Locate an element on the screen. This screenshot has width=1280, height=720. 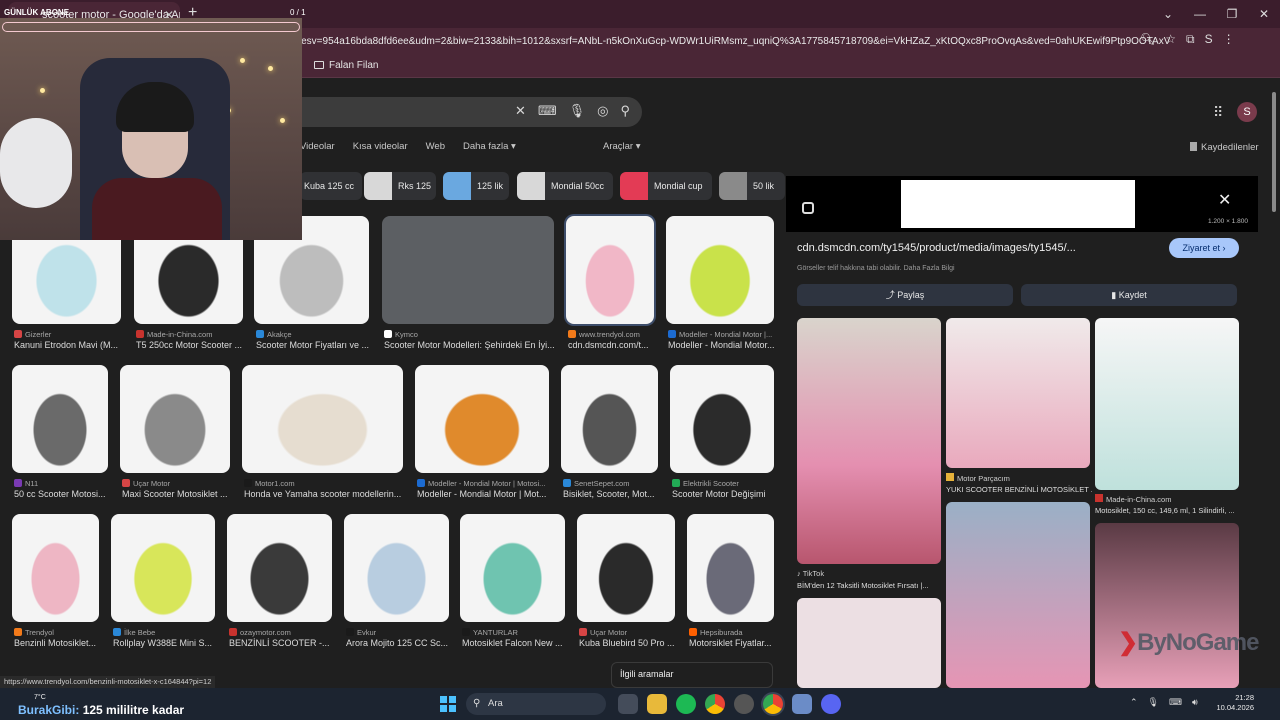
volume-icon: 🔊︎ is located at coordinates (1195, 702).